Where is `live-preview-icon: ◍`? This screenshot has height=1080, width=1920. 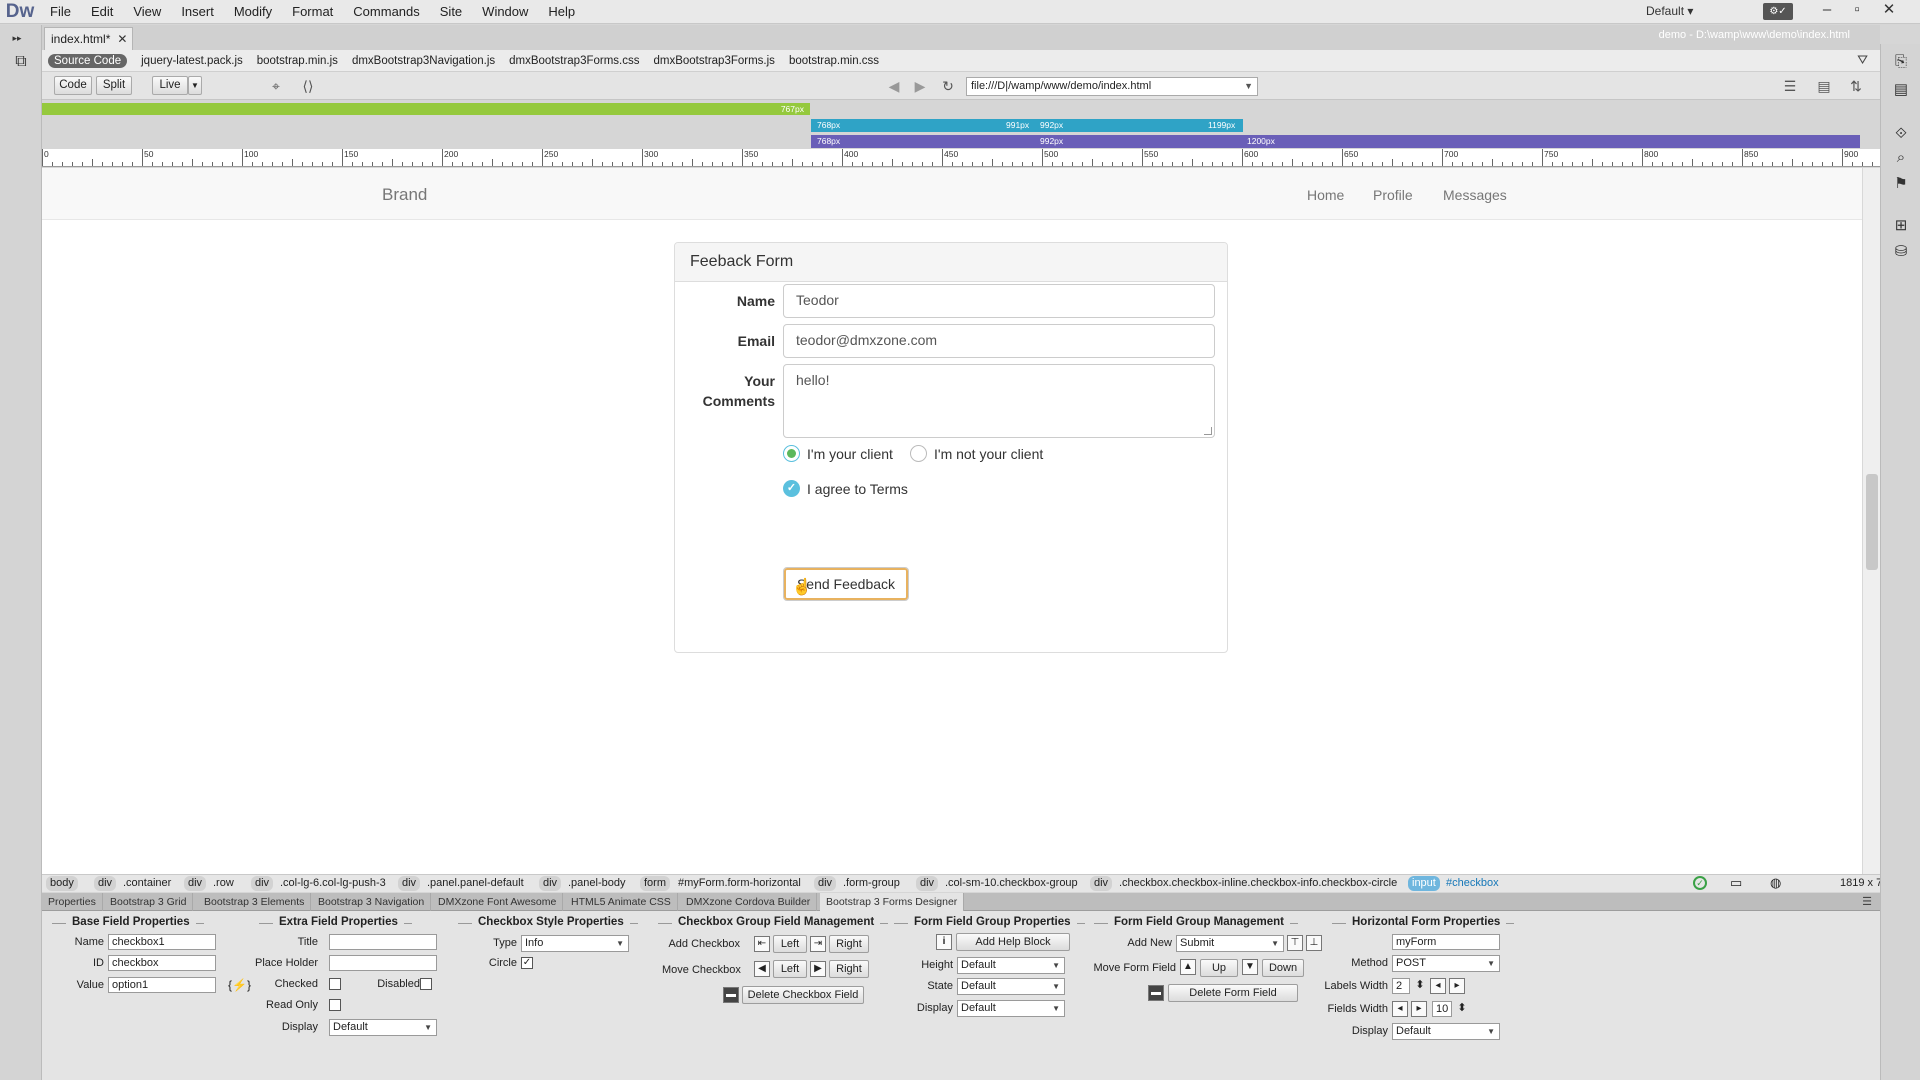 live-preview-icon: ◍ is located at coordinates (1775, 883).